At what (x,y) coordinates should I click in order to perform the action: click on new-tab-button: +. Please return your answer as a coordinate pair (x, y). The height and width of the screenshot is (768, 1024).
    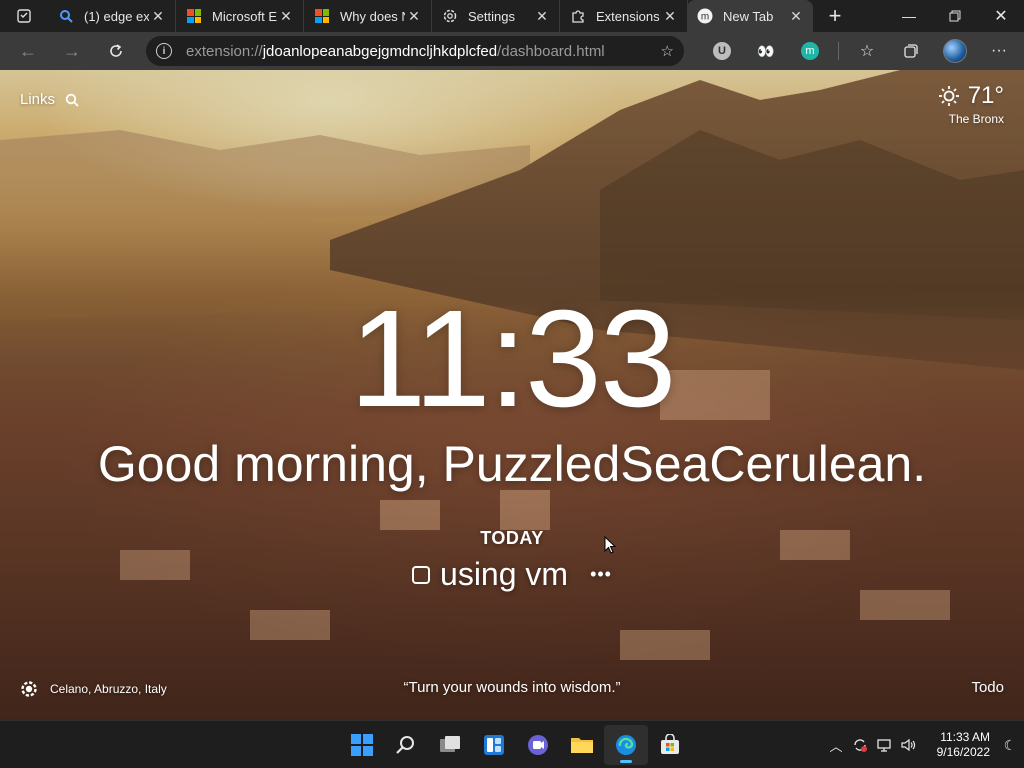
    Looking at the image, I should click on (835, 16).